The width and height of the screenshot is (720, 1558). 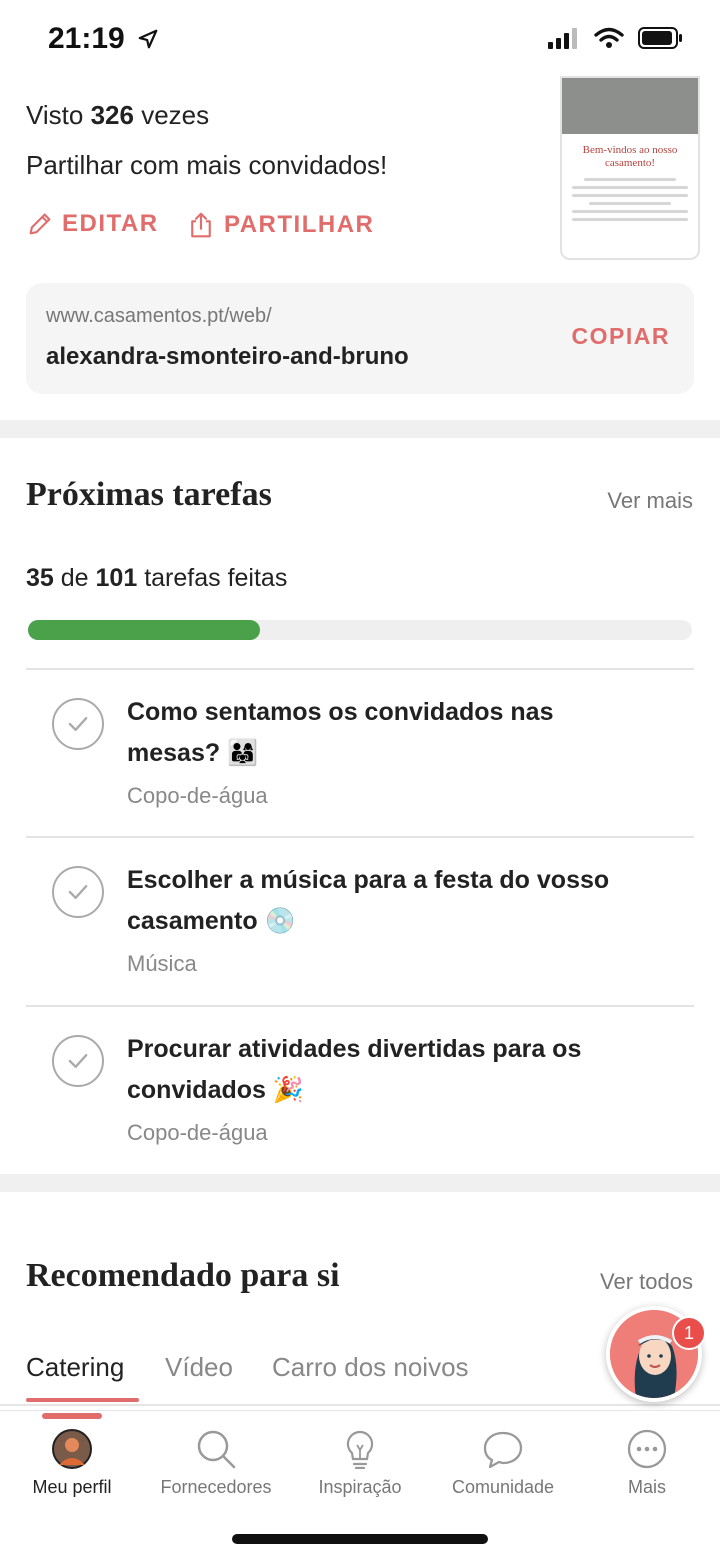 What do you see at coordinates (621, 336) in the screenshot?
I see `copy-button: COPIAR` at bounding box center [621, 336].